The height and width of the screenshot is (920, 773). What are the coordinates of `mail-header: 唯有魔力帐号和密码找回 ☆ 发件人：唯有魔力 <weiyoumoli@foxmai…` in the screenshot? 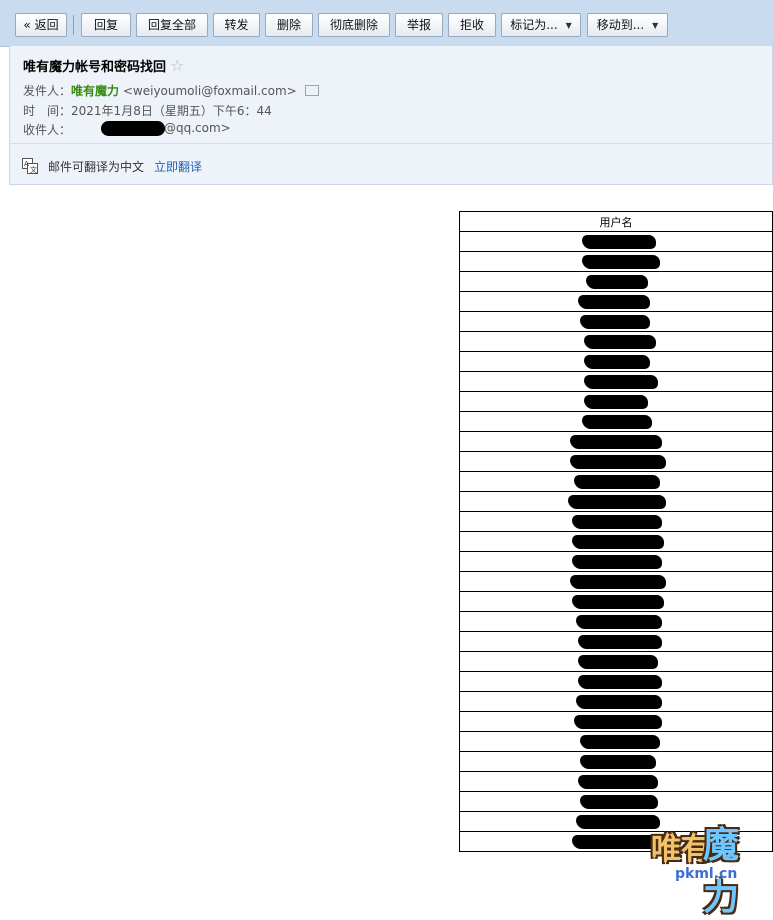 It's located at (391, 115).